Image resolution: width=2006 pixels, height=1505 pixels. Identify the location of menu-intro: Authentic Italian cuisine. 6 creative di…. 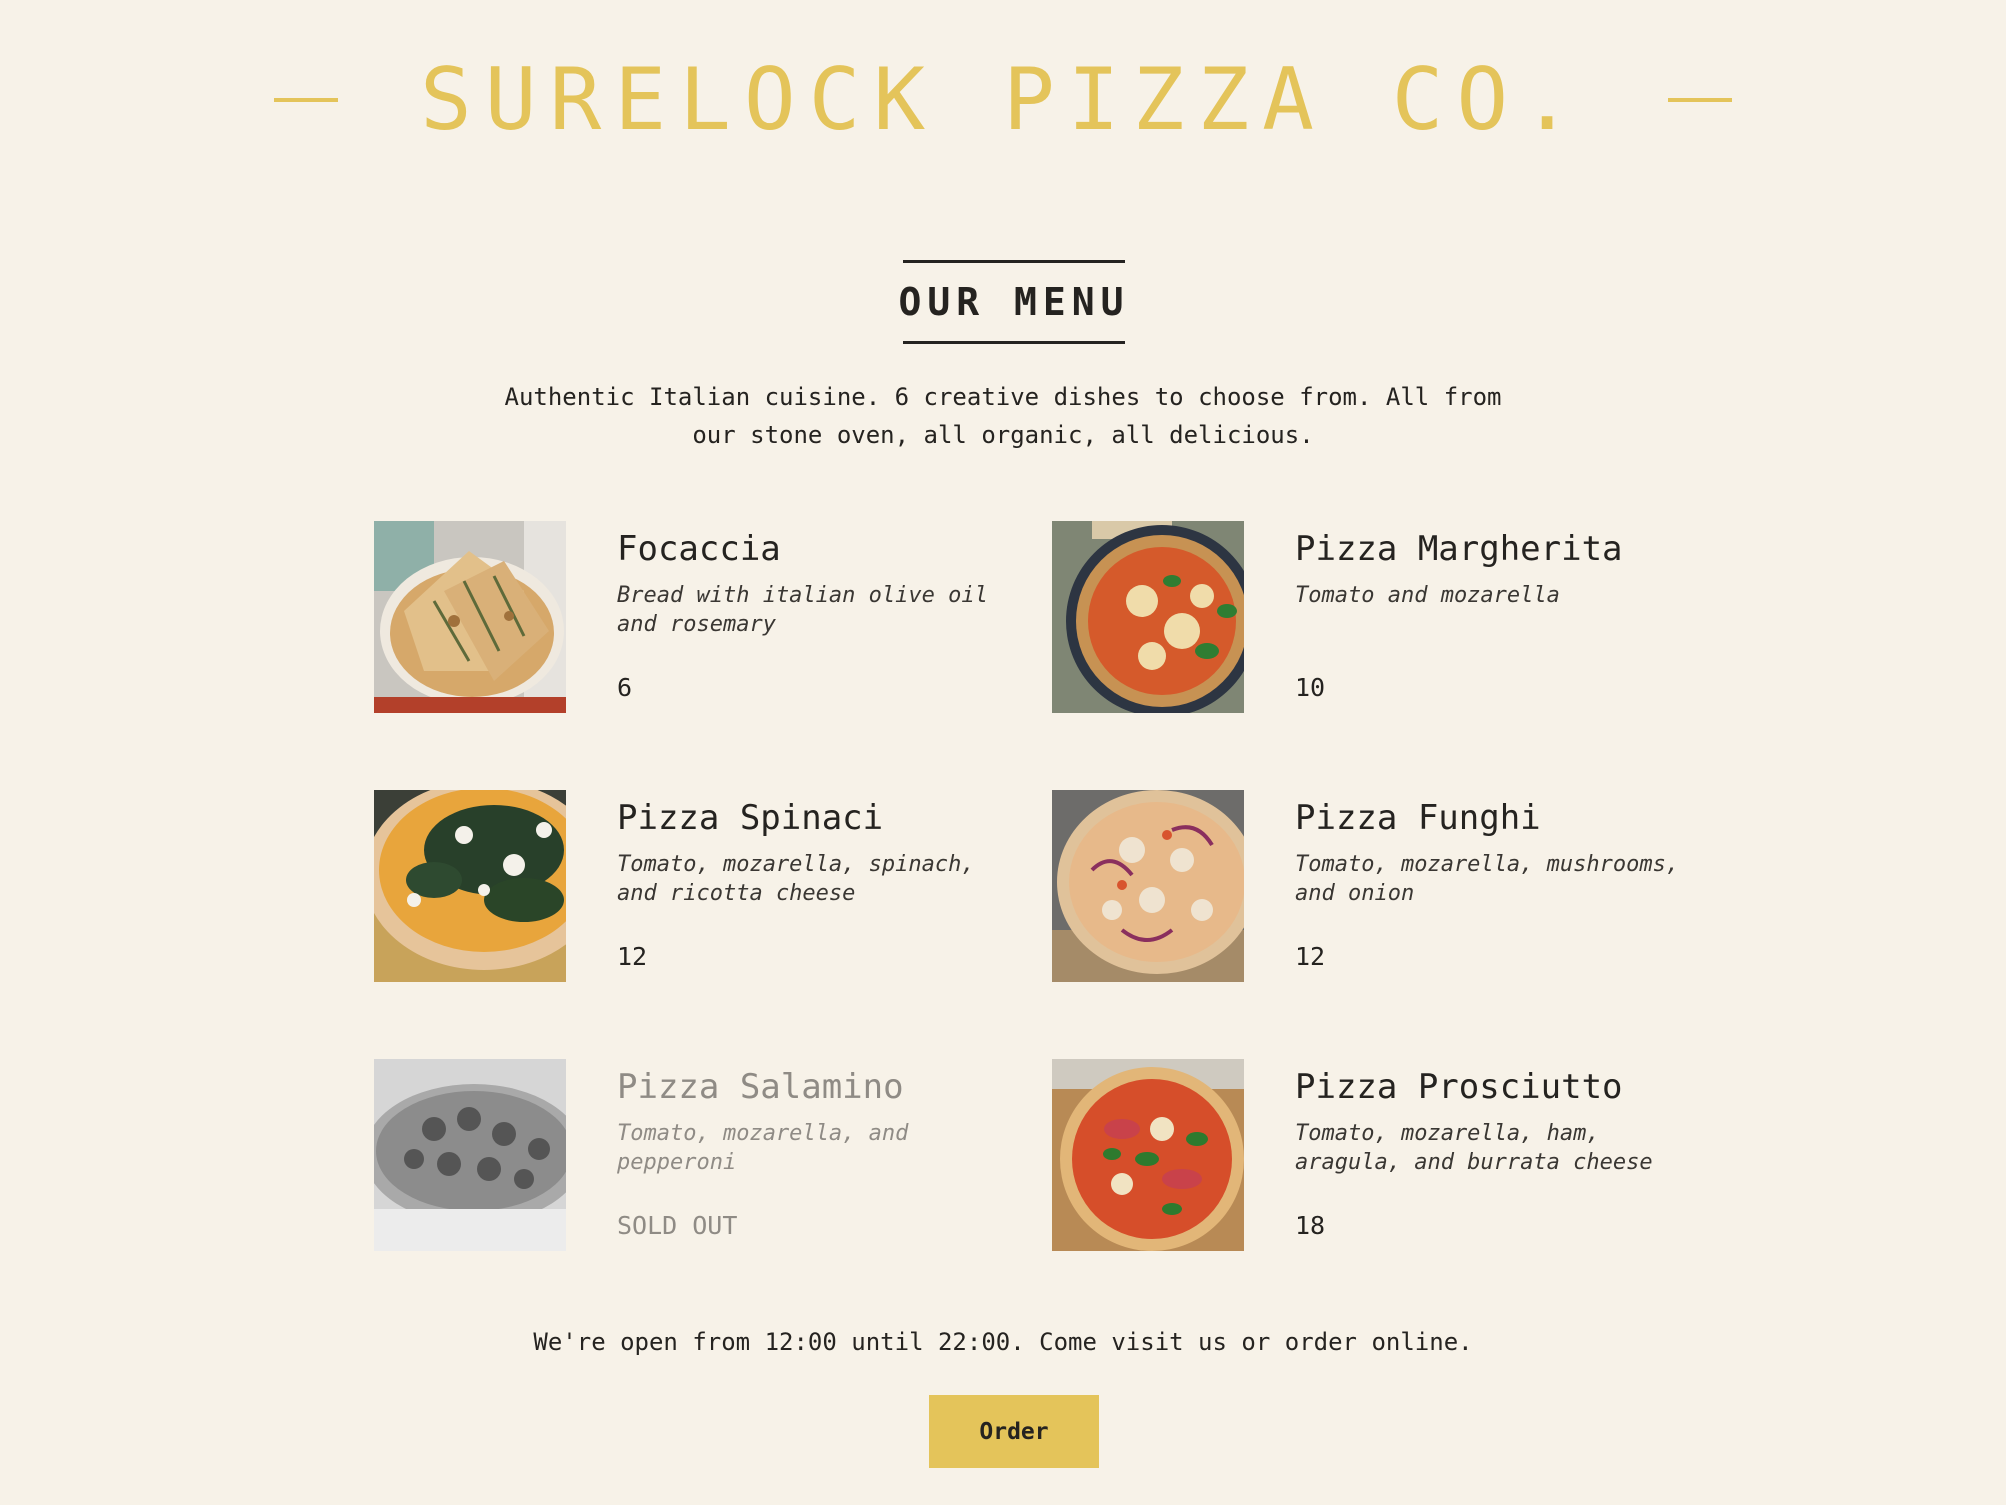
(1003, 416).